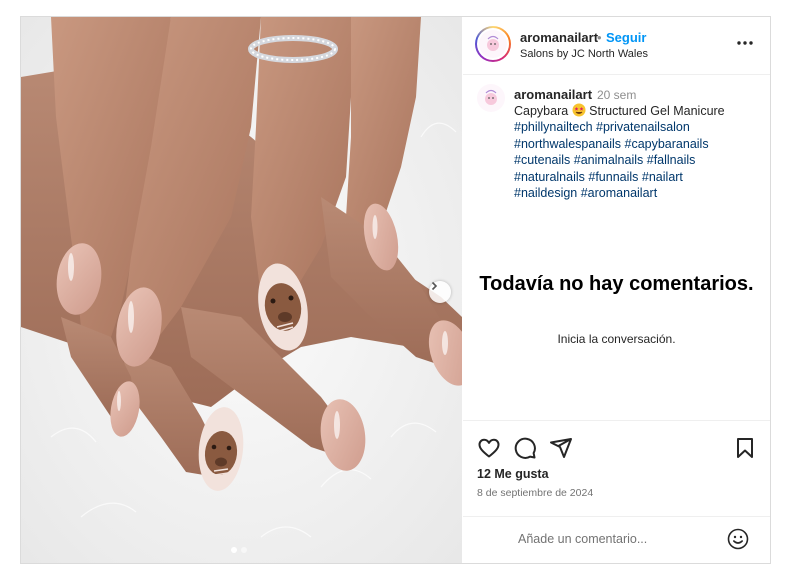  Describe the element at coordinates (553, 94) in the screenshot. I see `caption-username: aromanailart` at that location.